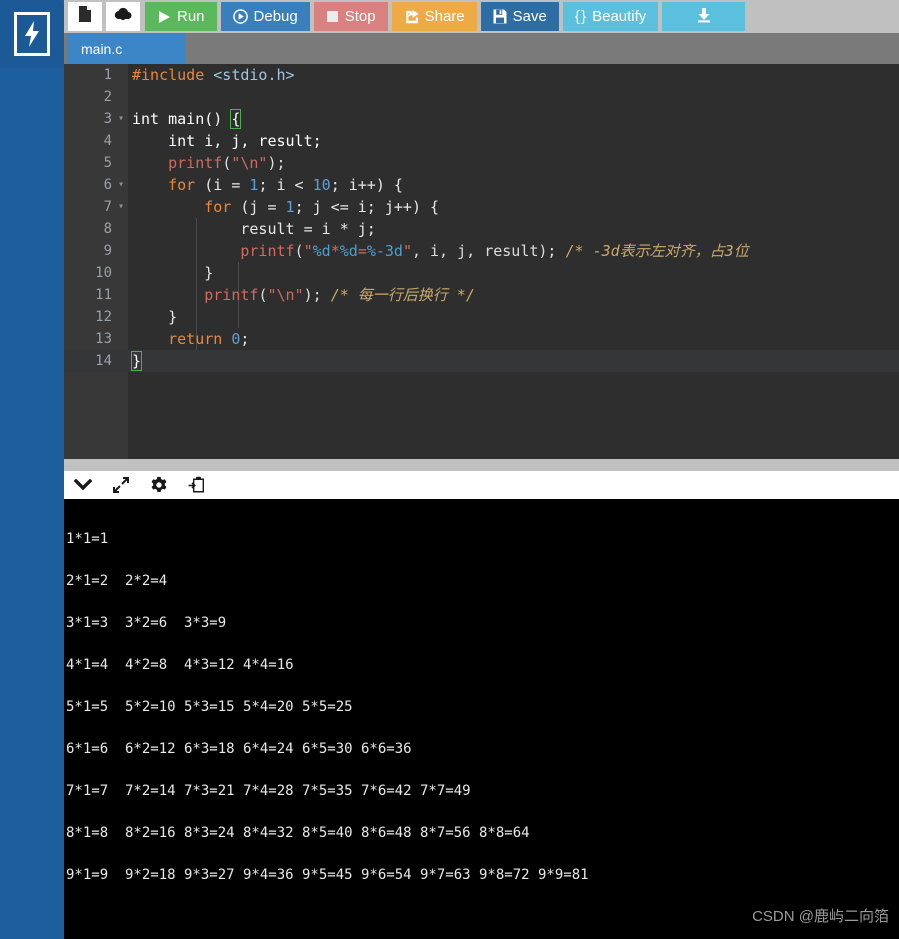  Describe the element at coordinates (481, 295) in the screenshot. I see `code-line: 11 printf("\n"); /* 每一行后换行 */` at that location.